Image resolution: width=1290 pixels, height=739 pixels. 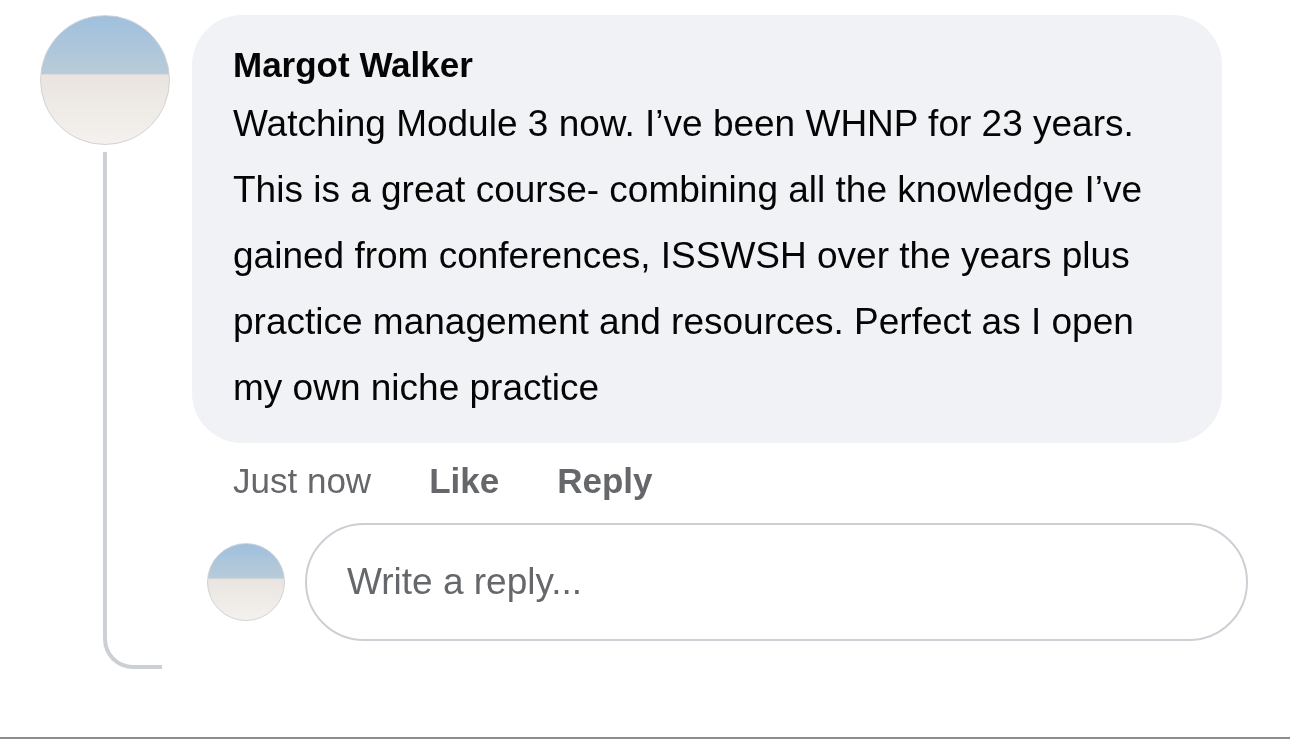 What do you see at coordinates (302, 481) in the screenshot?
I see `timestamp: Just now` at bounding box center [302, 481].